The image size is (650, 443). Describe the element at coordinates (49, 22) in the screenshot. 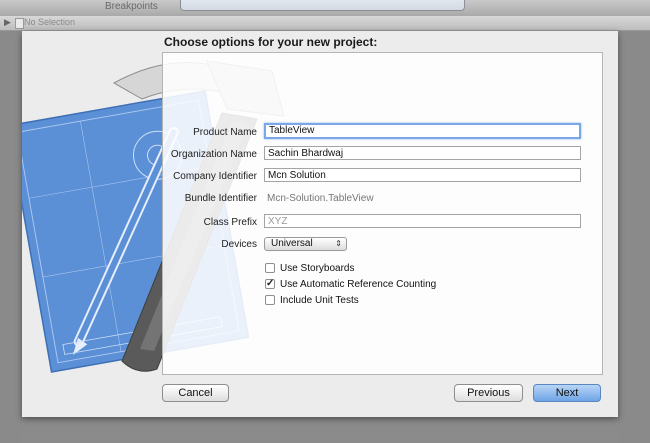

I see `jump-bar-crumb: No Selection` at that location.